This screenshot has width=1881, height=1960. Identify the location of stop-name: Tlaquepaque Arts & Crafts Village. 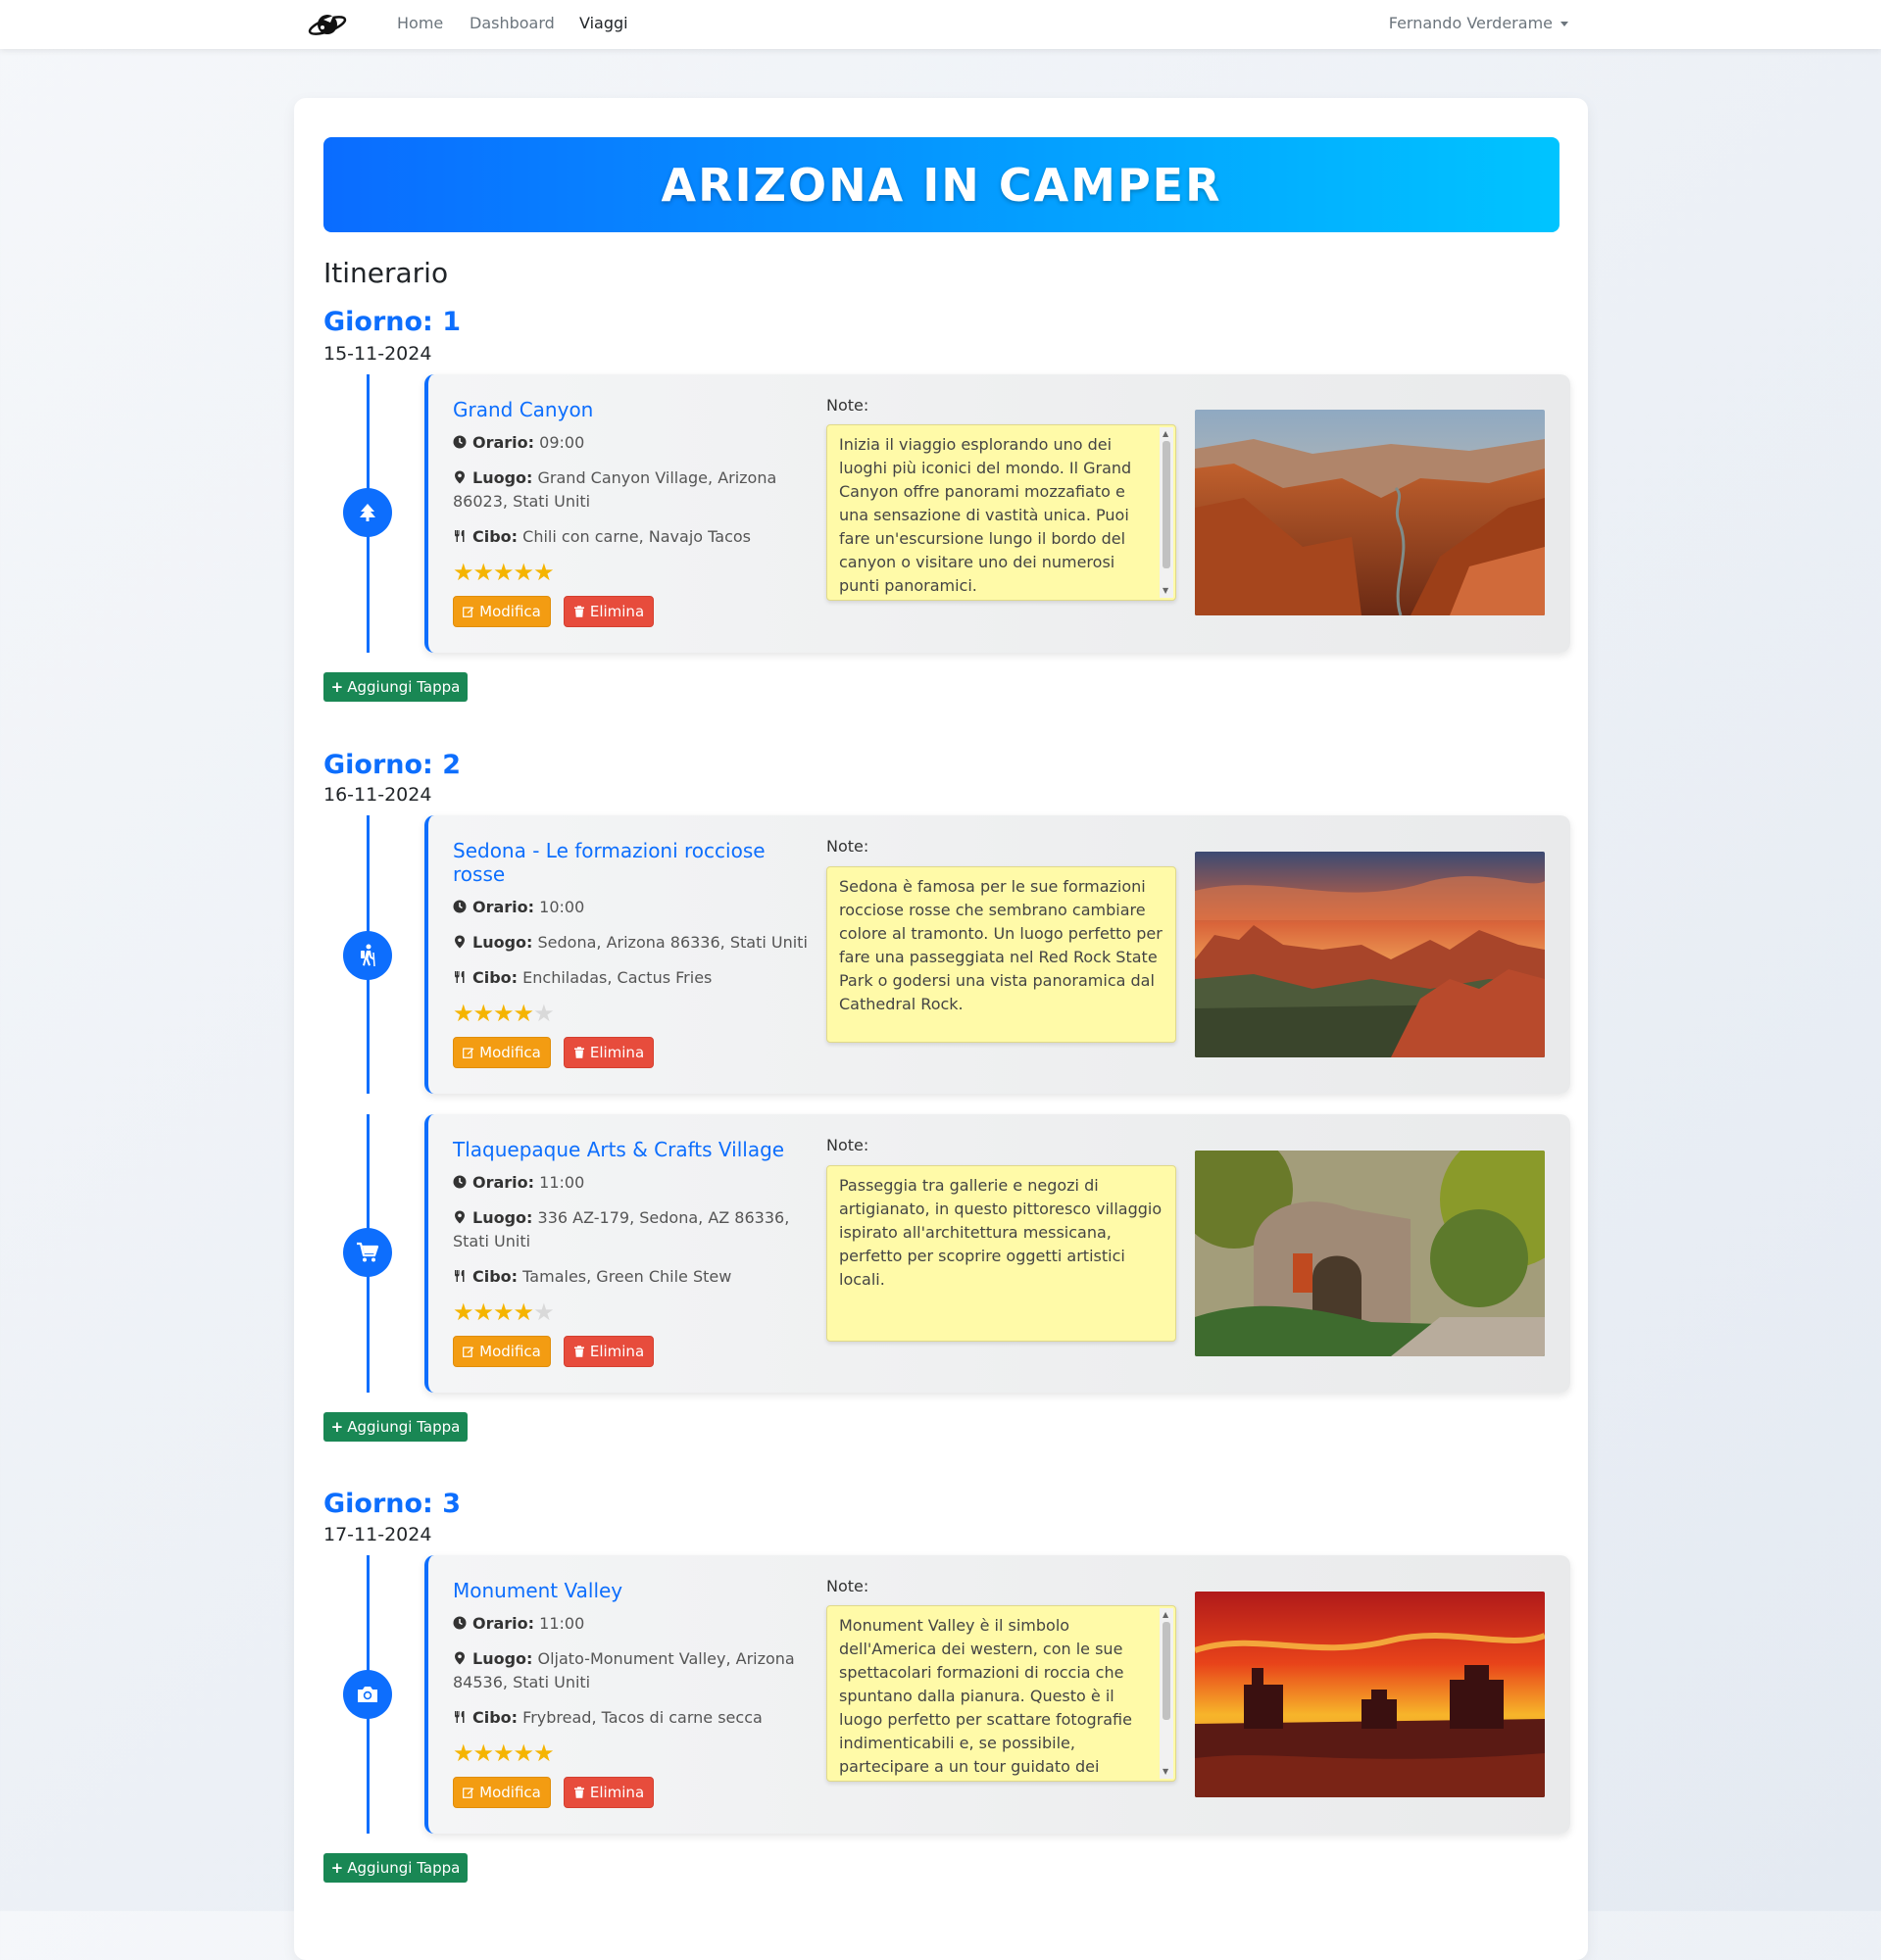
(629, 1149).